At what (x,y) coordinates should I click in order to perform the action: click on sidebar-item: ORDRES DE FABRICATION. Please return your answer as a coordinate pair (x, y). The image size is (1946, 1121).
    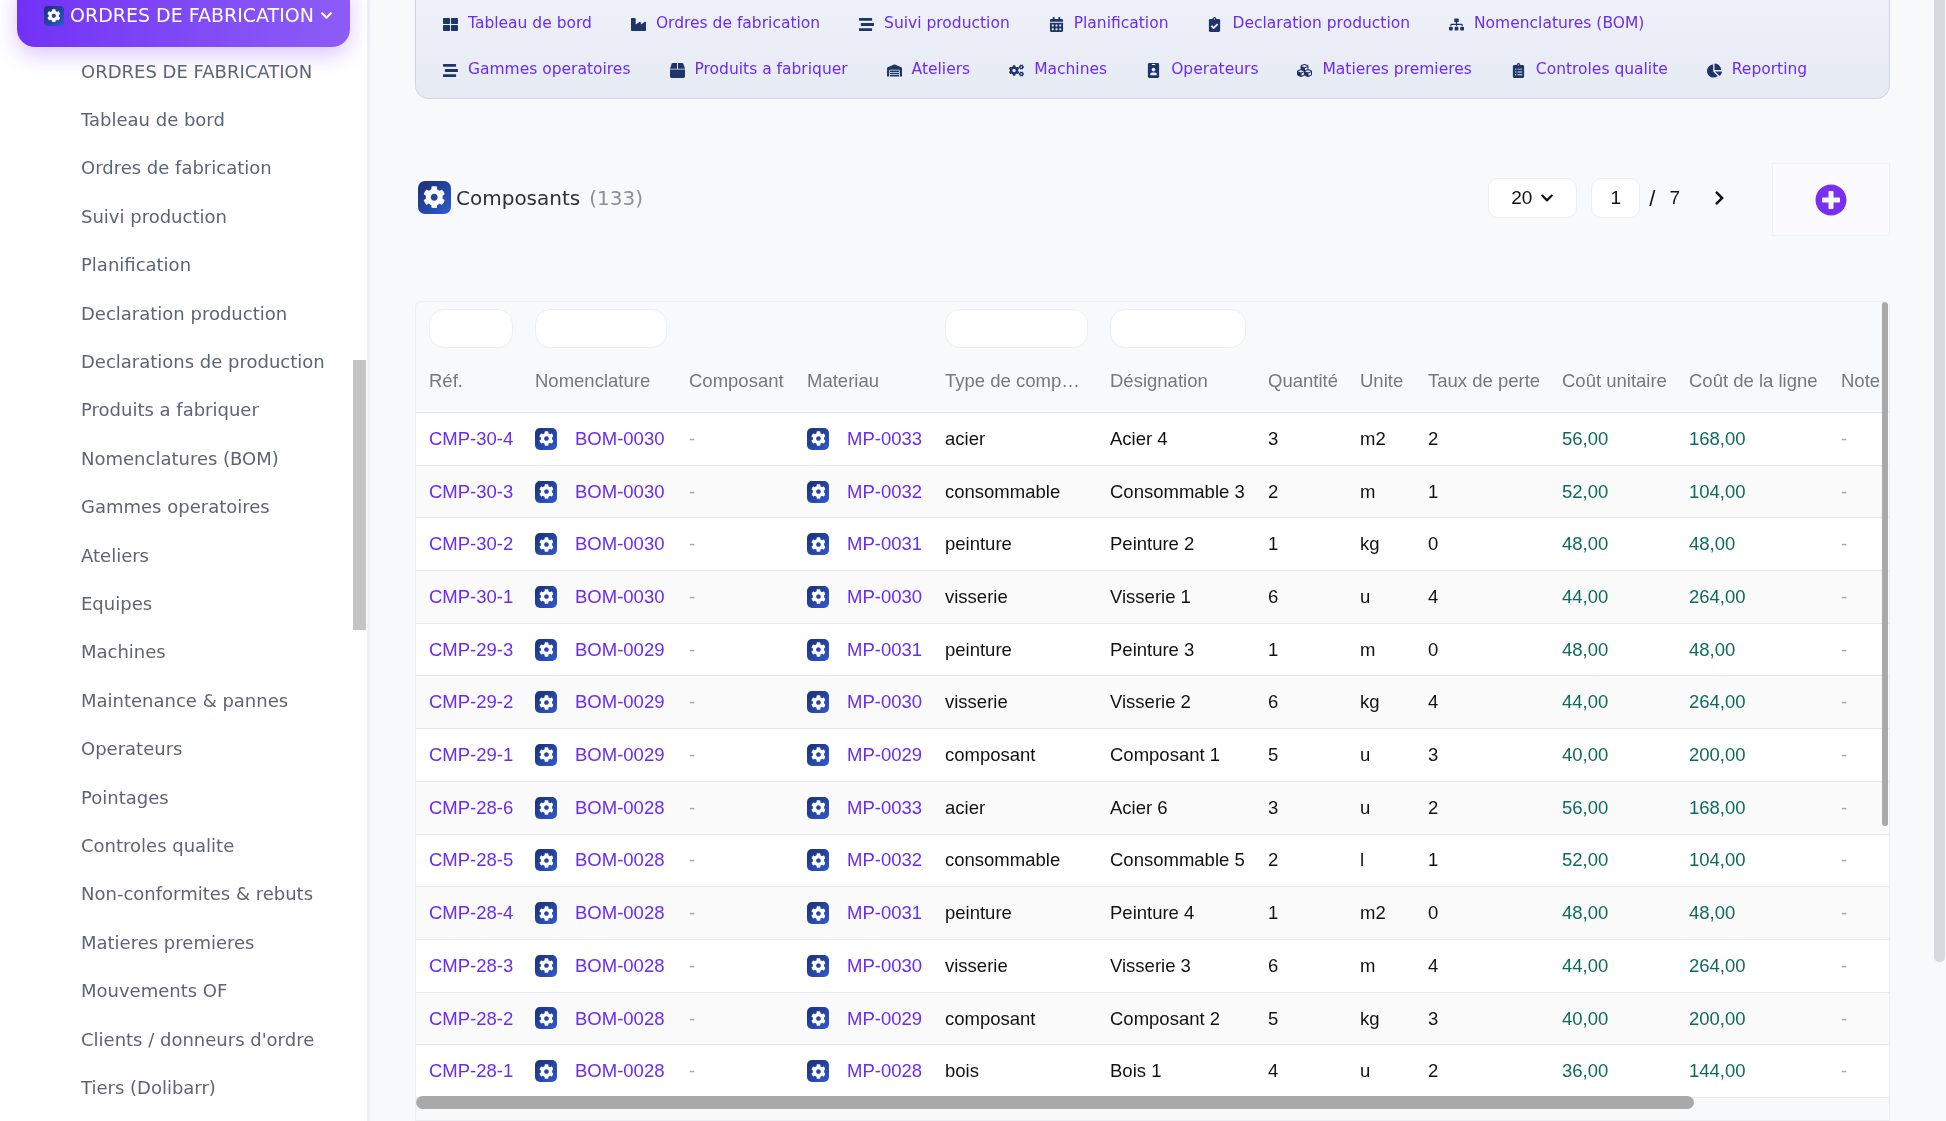
    Looking at the image, I should click on (197, 71).